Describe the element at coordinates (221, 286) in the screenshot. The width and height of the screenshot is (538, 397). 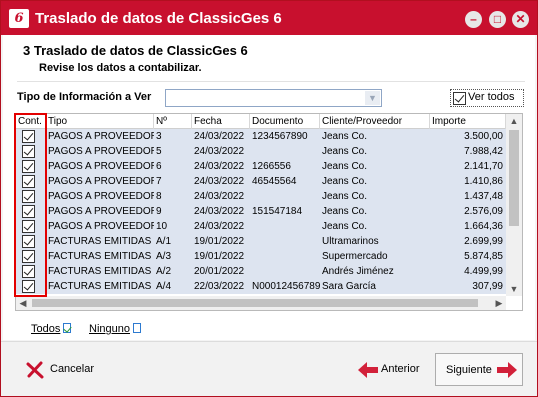
I see `cell-fecha: 22/03/2022` at that location.